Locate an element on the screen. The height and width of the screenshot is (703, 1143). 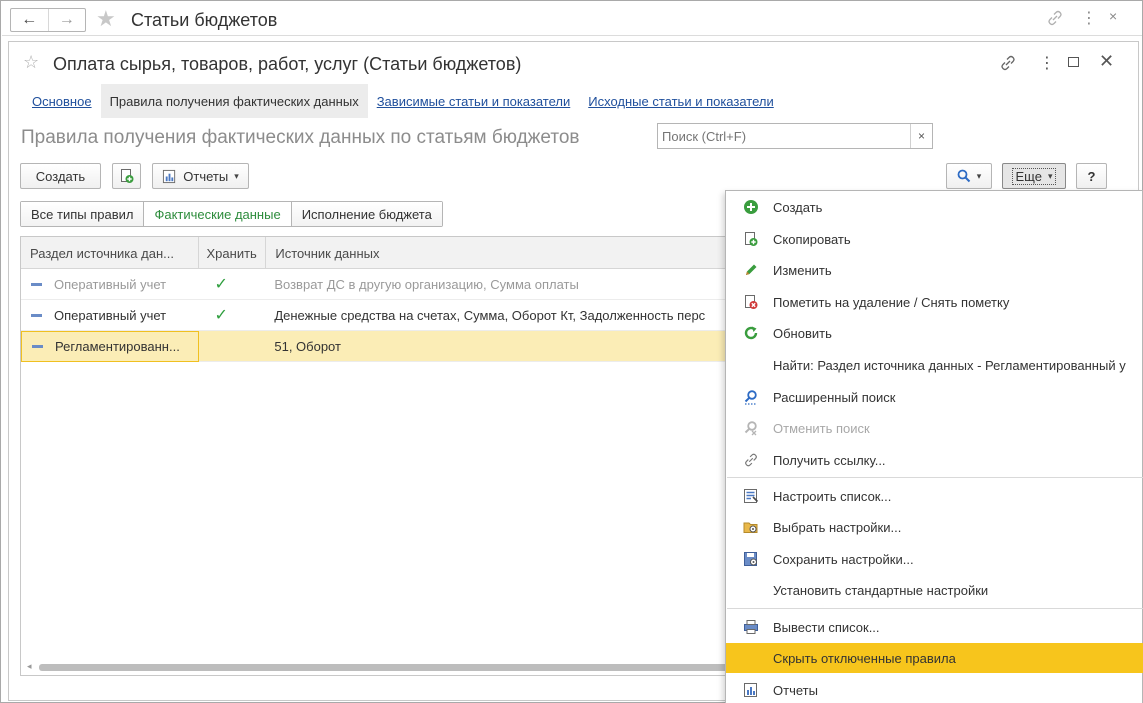
filter-actual-data: Фактические данные is located at coordinates (218, 214).